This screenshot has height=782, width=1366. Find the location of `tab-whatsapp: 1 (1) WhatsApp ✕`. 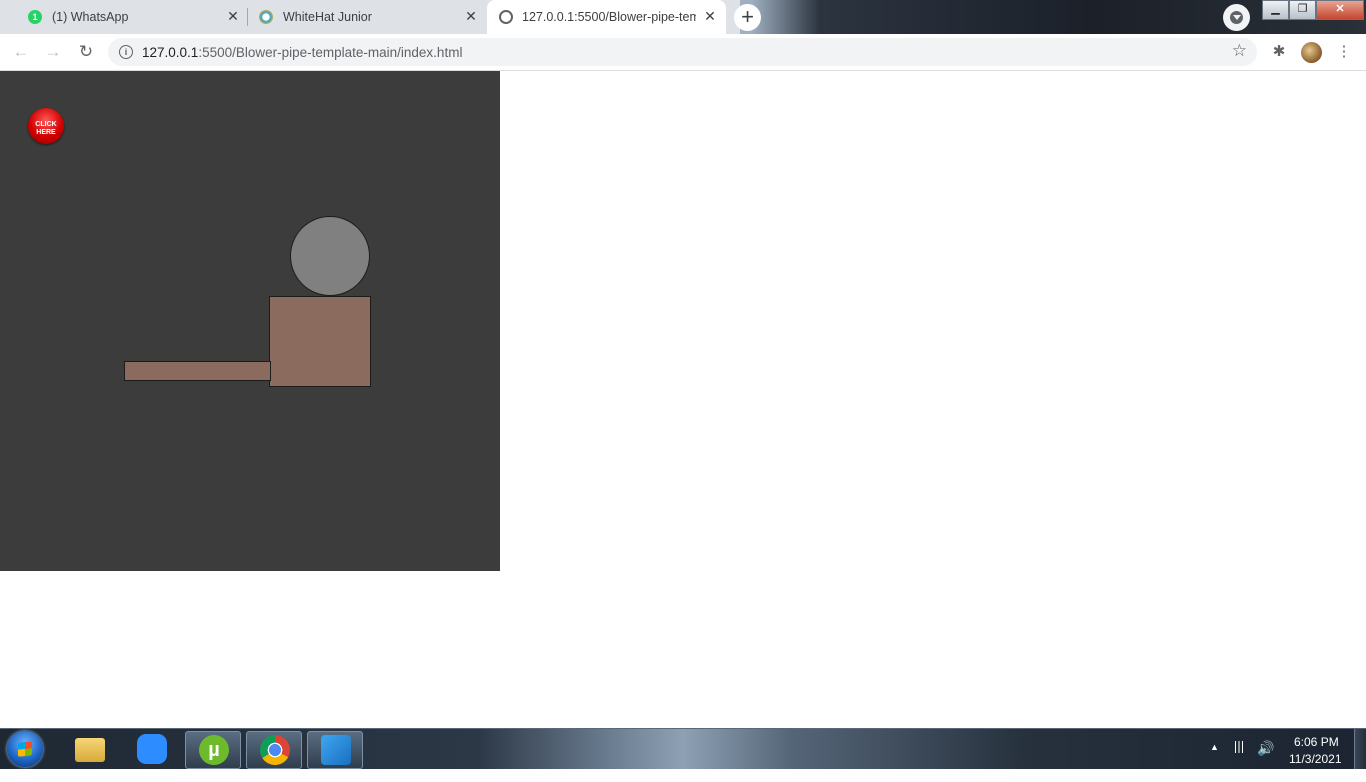

tab-whatsapp: 1 (1) WhatsApp ✕ is located at coordinates (127, 17).